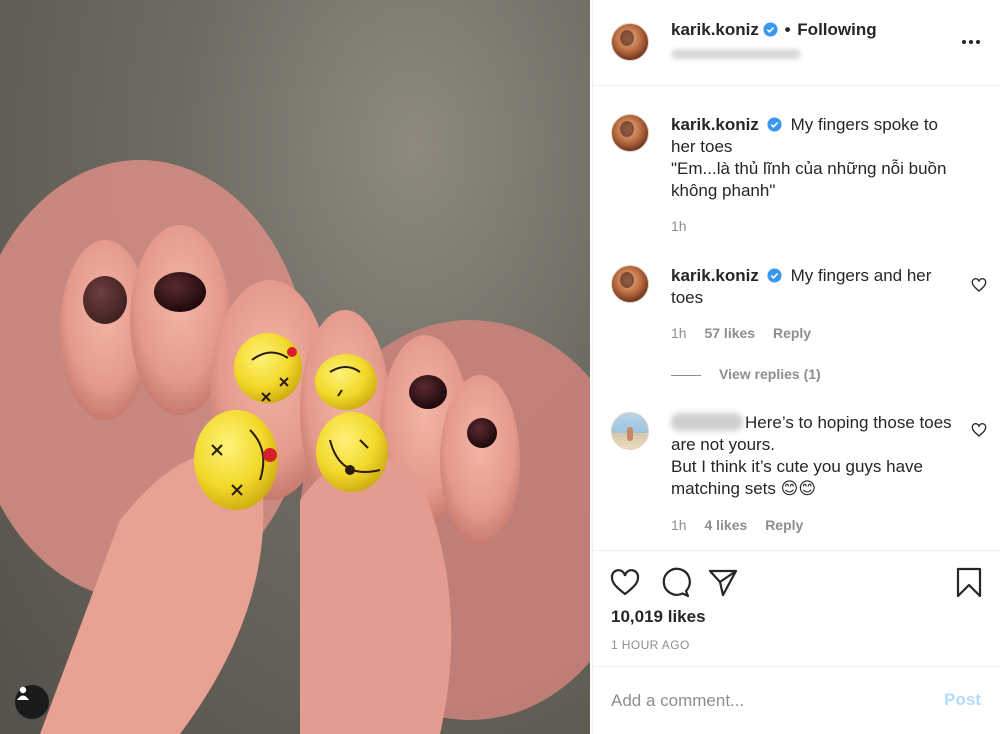  I want to click on redacted-username, so click(707, 422).